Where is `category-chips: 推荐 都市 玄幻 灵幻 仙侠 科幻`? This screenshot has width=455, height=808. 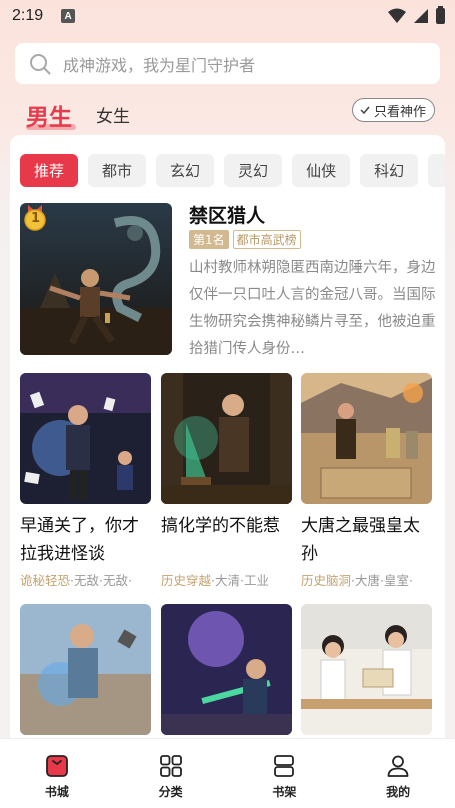 category-chips: 推荐 都市 玄幻 灵幻 仙侠 科幻 is located at coordinates (232, 170).